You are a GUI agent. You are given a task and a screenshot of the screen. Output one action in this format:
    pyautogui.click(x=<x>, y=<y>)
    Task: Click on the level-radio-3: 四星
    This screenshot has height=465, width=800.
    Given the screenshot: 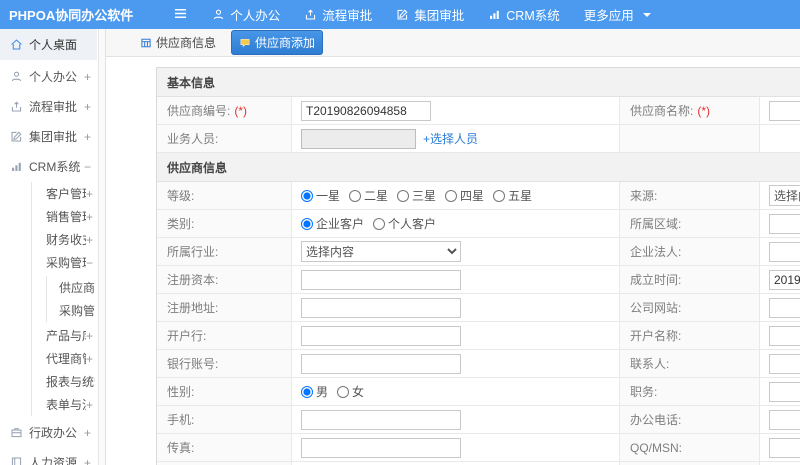 What is the action you would take?
    pyautogui.click(x=464, y=195)
    